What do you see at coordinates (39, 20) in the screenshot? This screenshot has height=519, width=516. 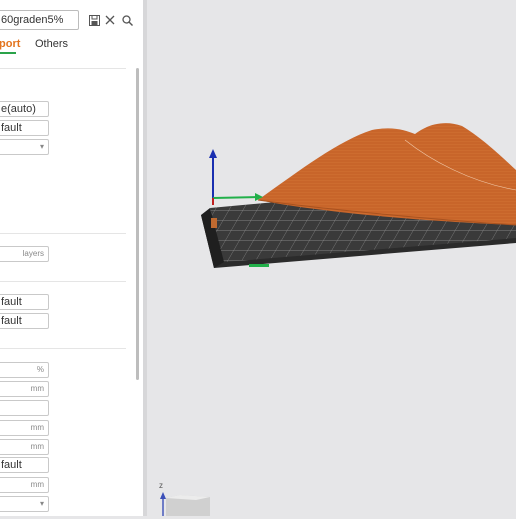 I see `preset-name-input: 60graden5%` at bounding box center [39, 20].